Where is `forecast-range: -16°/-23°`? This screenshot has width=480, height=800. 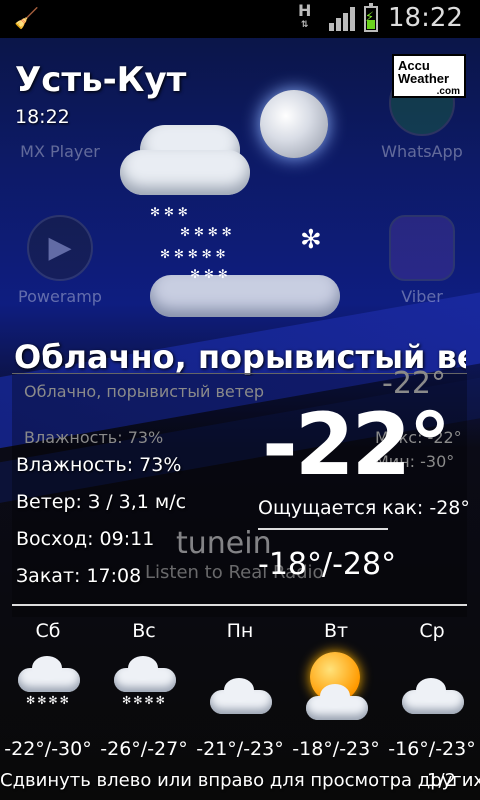
forecast-range: -16°/-23° is located at coordinates (432, 749).